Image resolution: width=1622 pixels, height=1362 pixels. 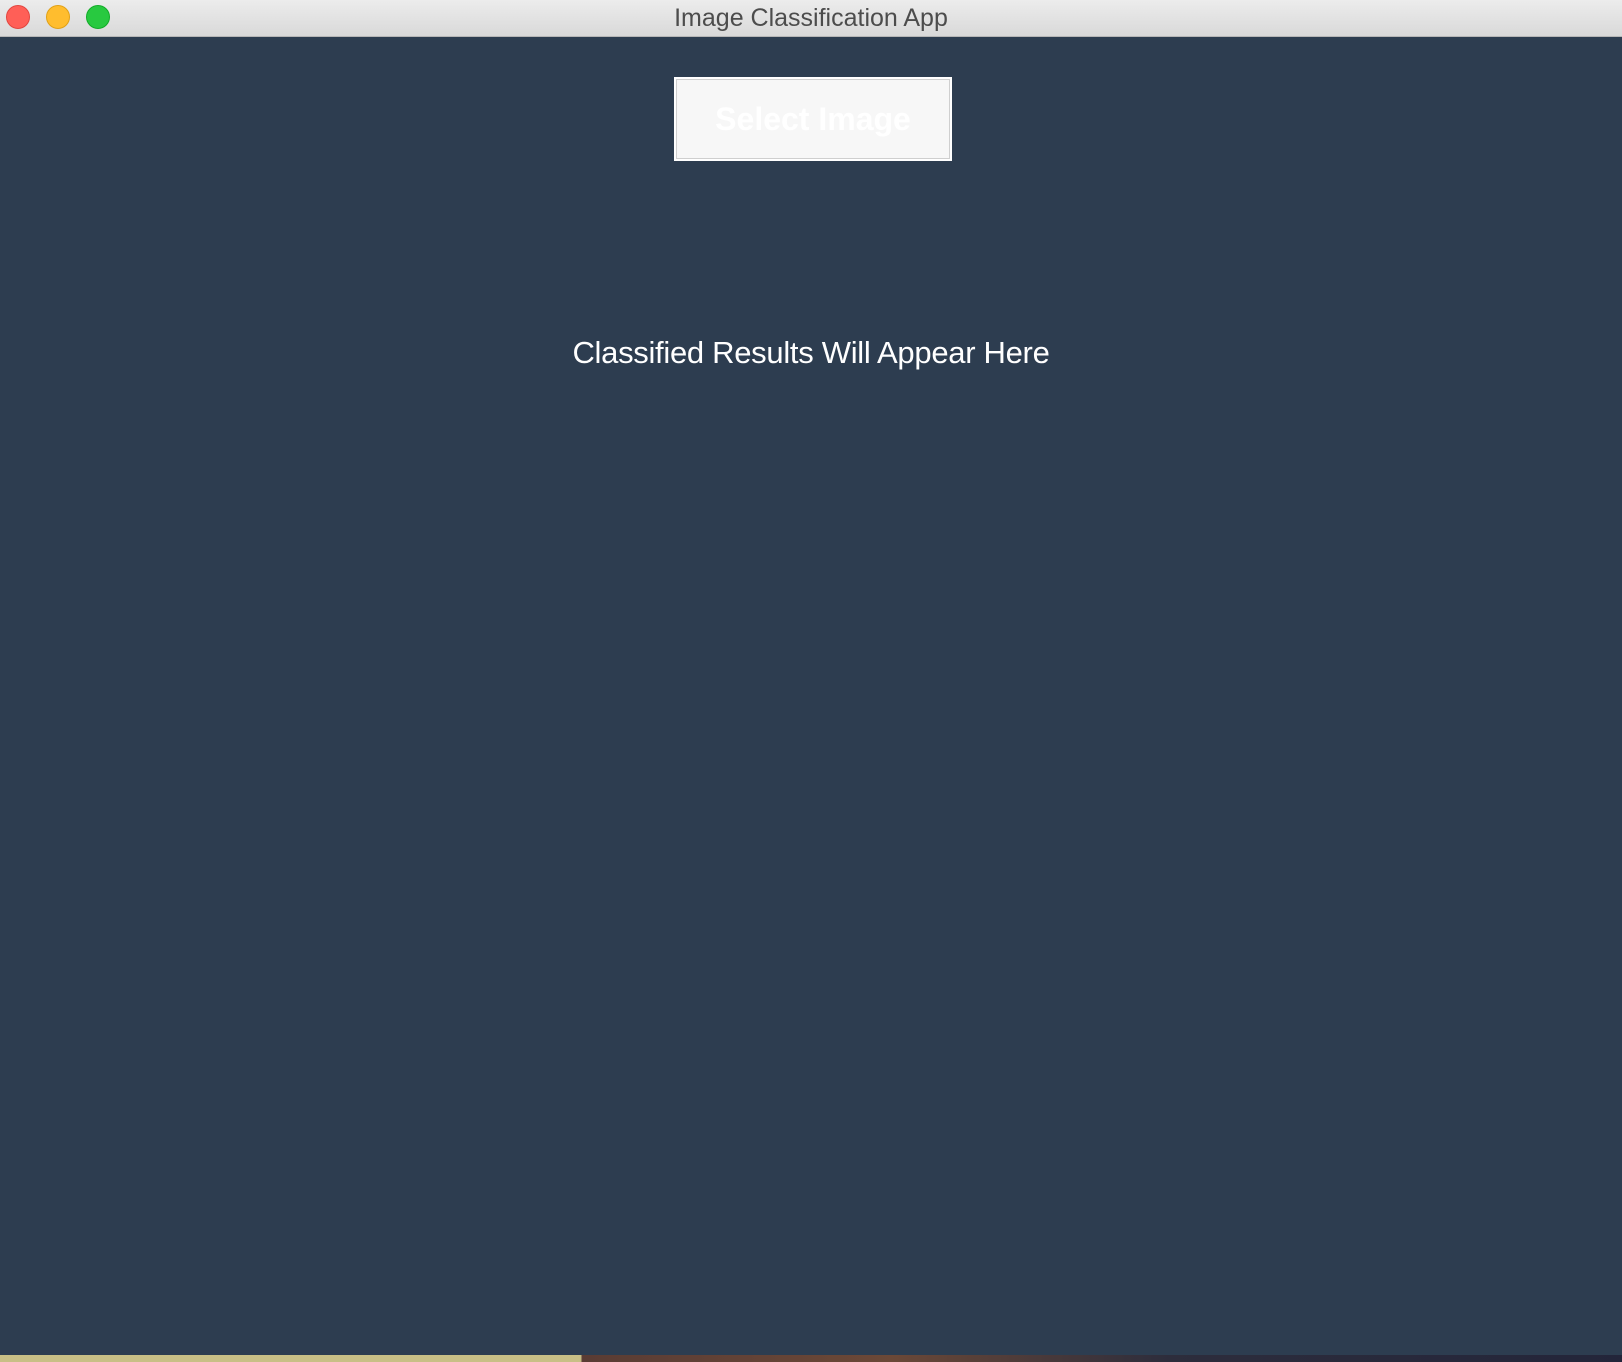 What do you see at coordinates (813, 119) in the screenshot?
I see `select-image-button: Select Image` at bounding box center [813, 119].